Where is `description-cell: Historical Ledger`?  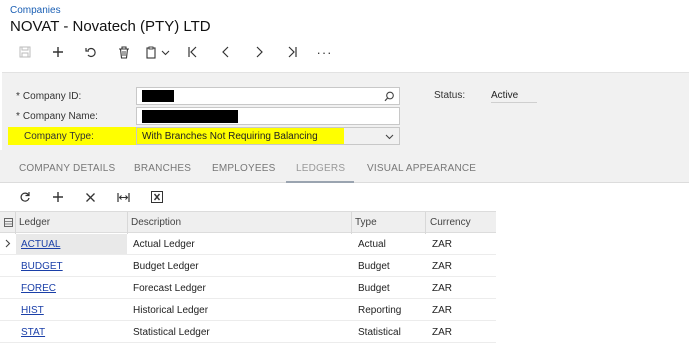 description-cell: Historical Ledger is located at coordinates (171, 310).